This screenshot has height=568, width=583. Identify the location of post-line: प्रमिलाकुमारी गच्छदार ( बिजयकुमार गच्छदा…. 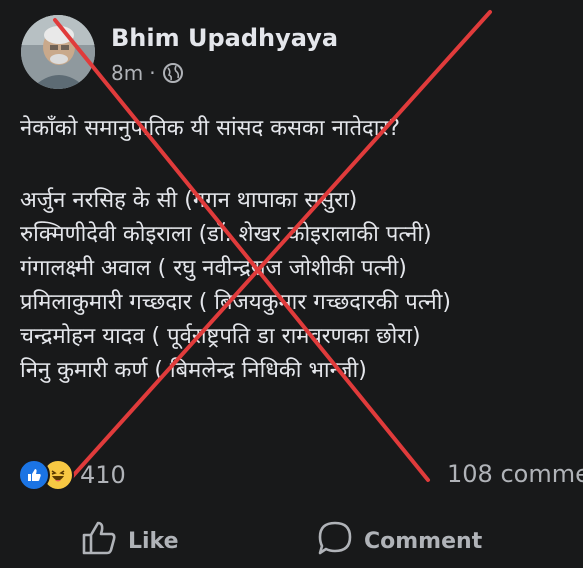
(235, 302).